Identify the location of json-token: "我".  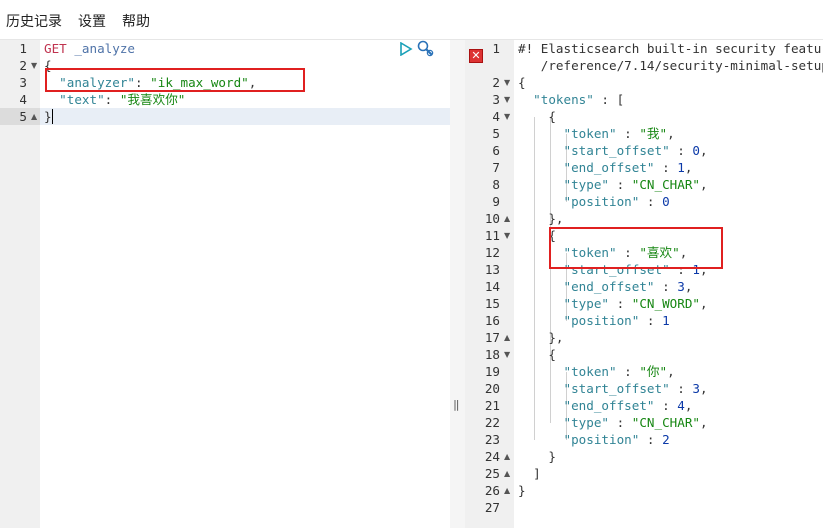
(653, 133).